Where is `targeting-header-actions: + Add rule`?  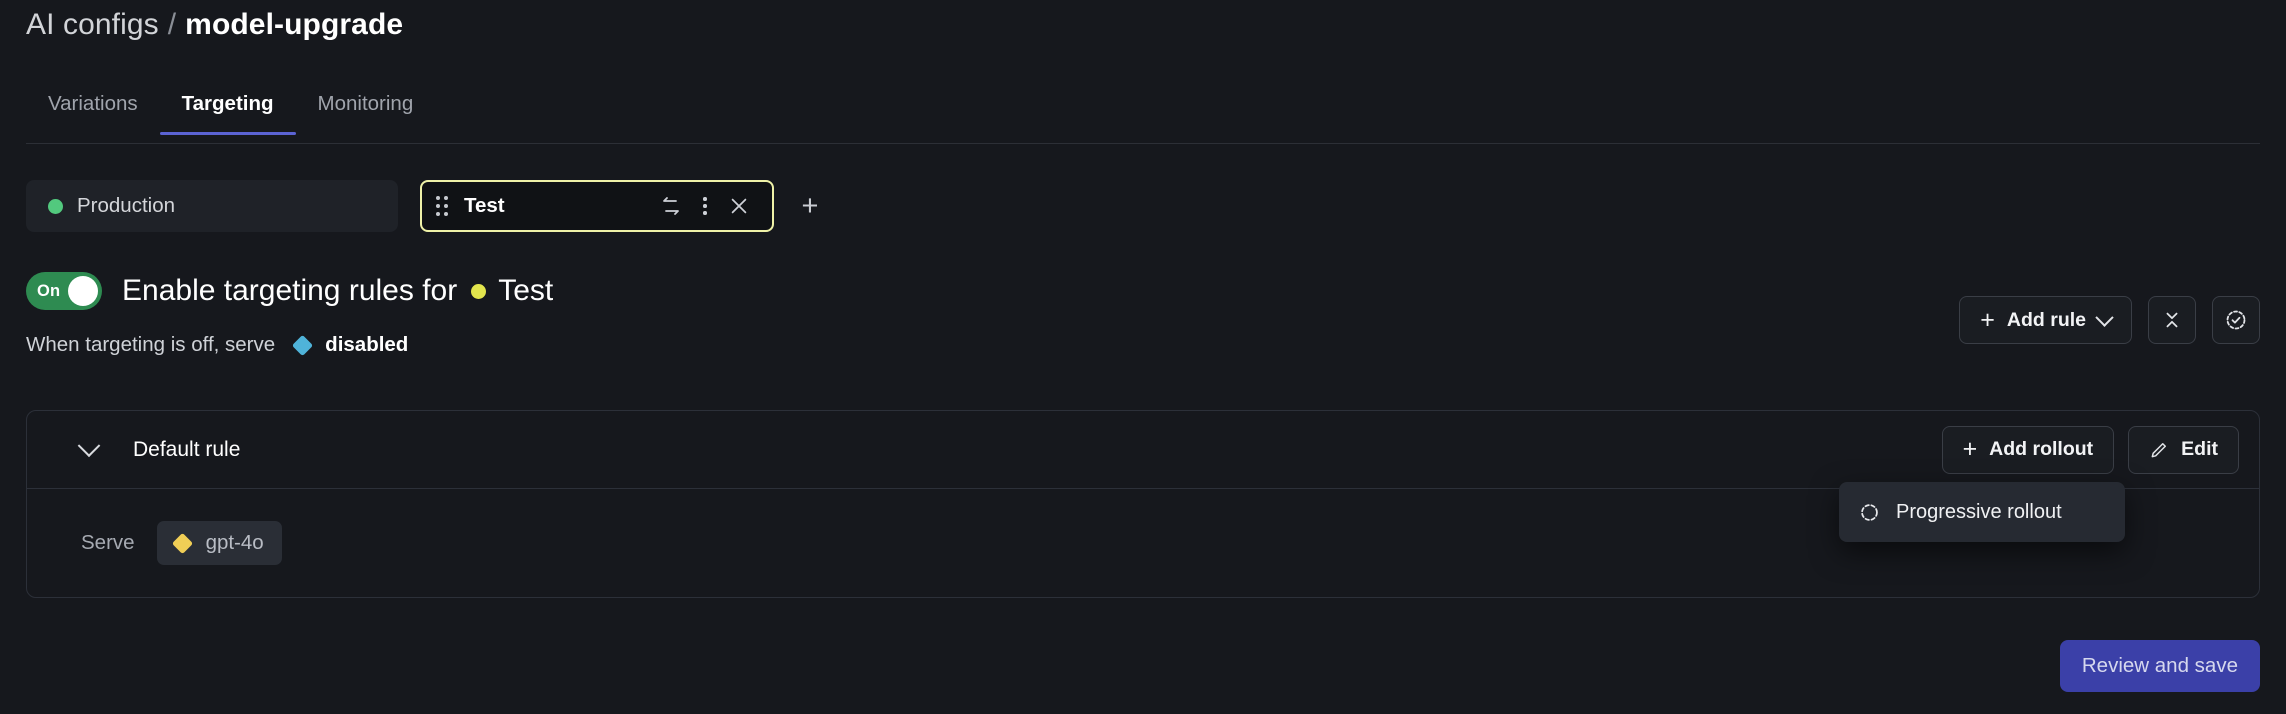 targeting-header-actions: + Add rule is located at coordinates (2109, 320).